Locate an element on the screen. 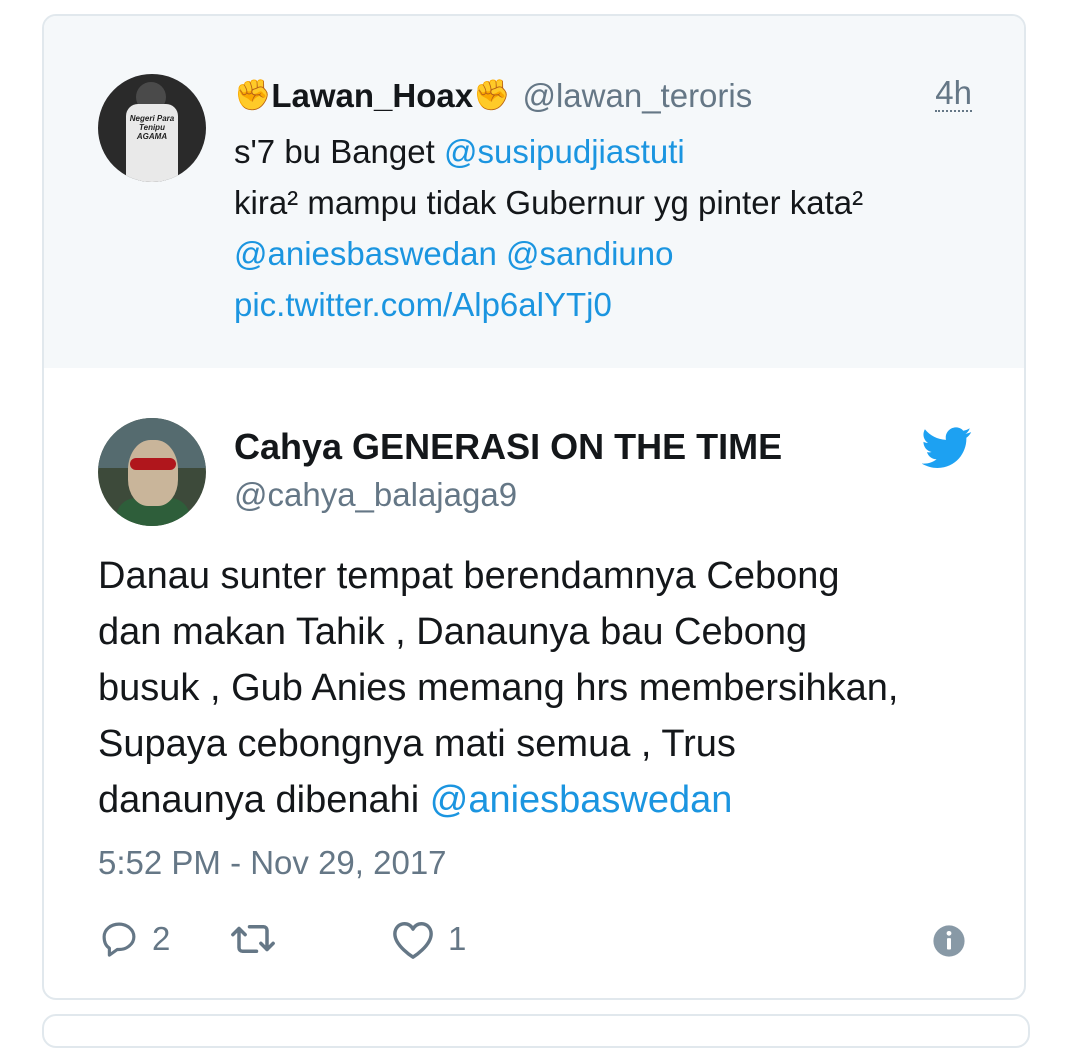 This screenshot has height=1048, width=1070. avatar-shirt-text: Negeri Para Tenipu AGAMA is located at coordinates (152, 127).